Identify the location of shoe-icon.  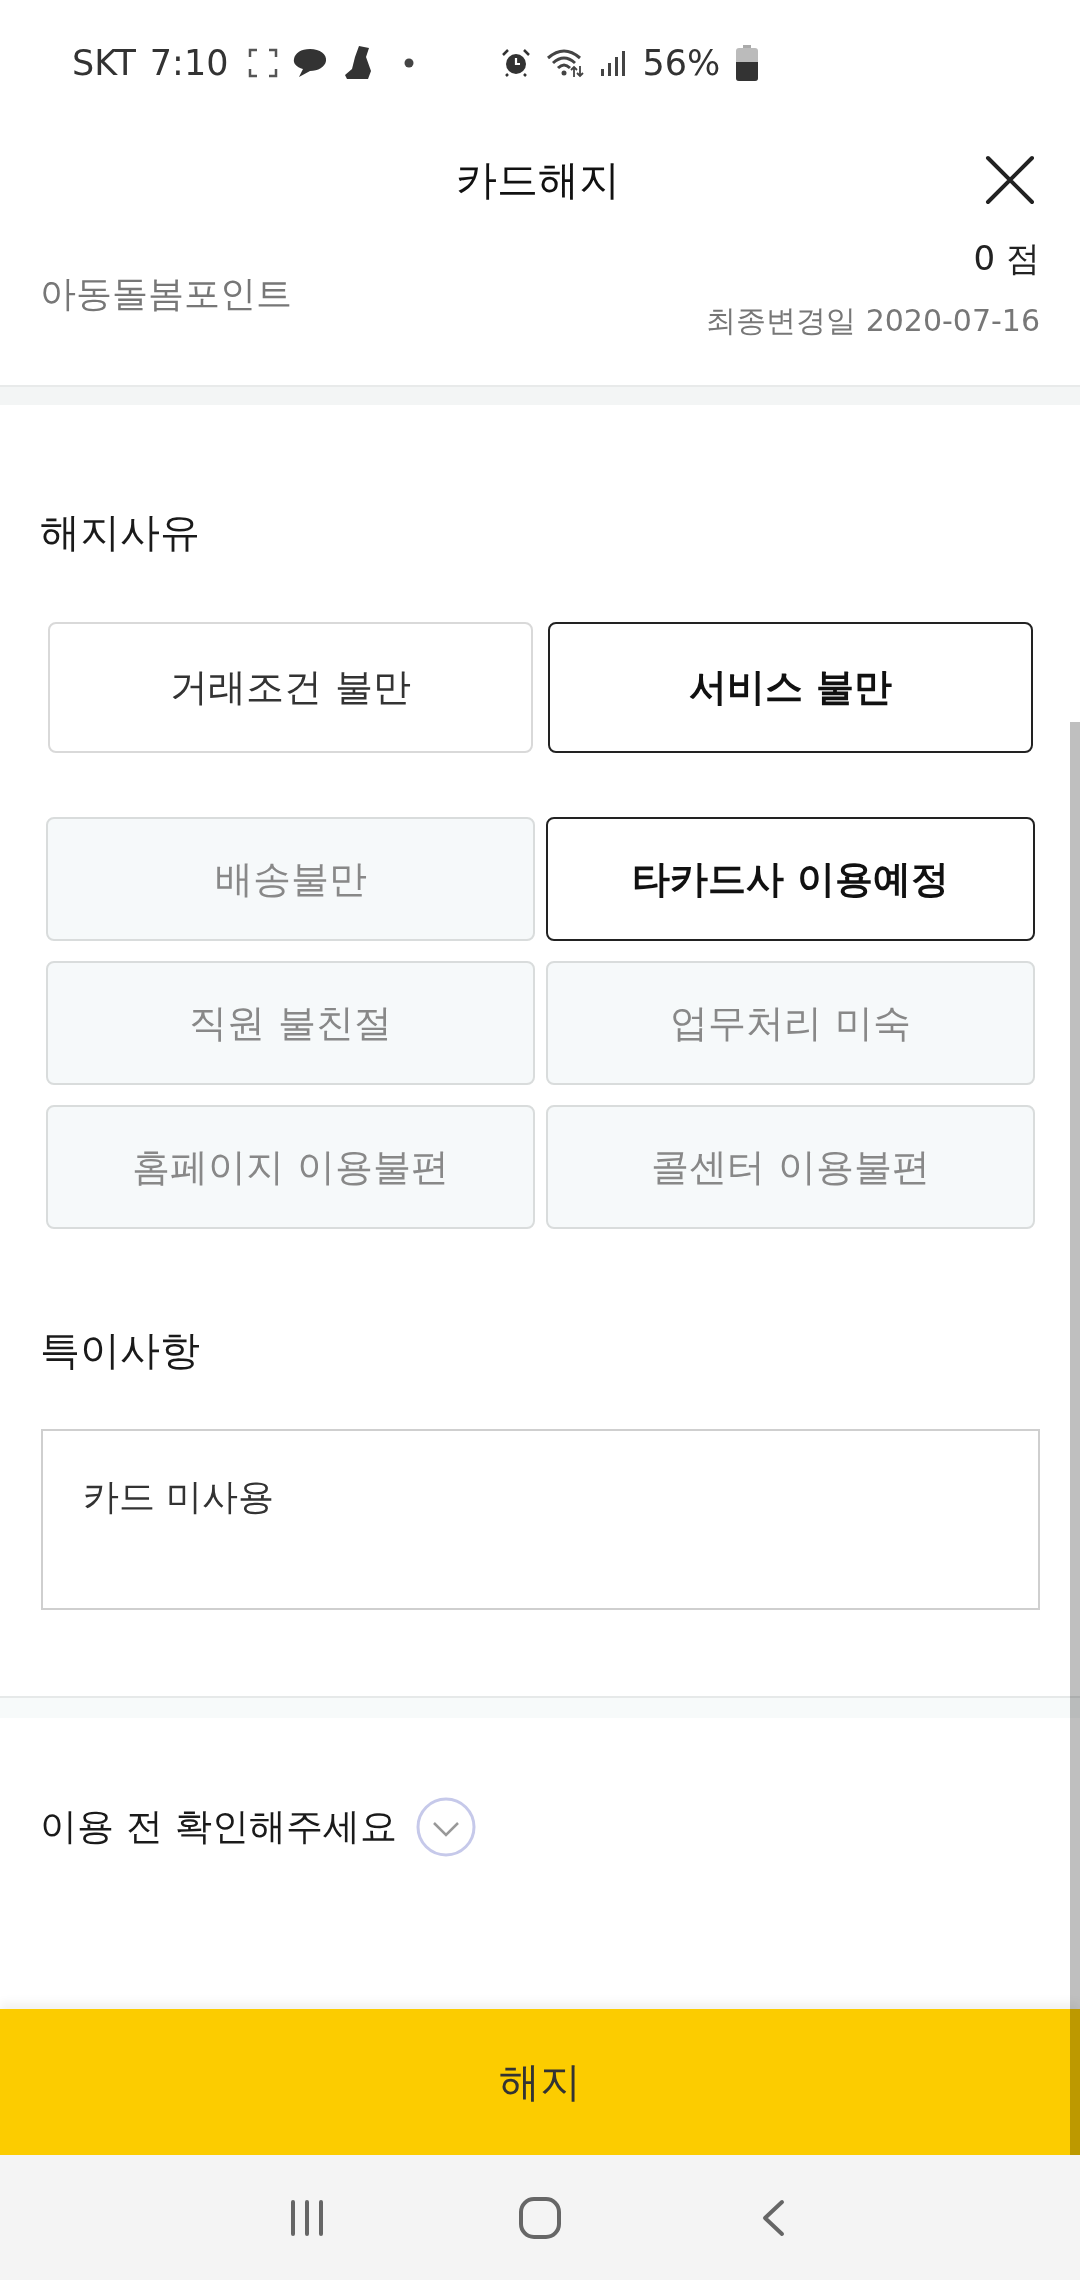
(357, 62).